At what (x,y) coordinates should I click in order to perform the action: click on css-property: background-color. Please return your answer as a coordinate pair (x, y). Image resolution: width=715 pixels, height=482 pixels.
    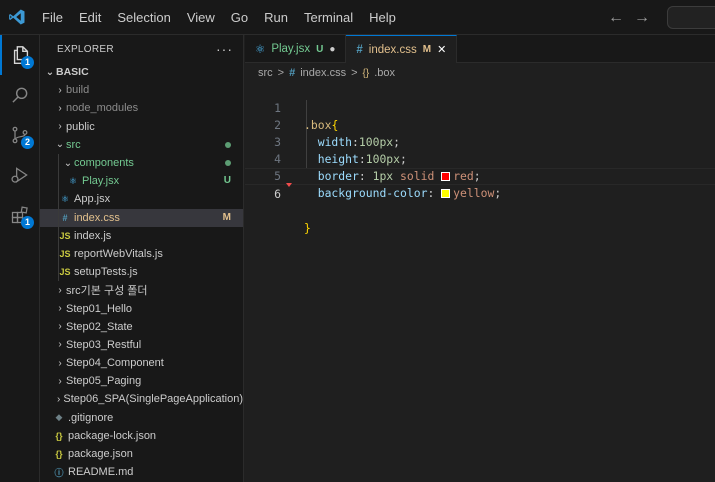
    Looking at the image, I should click on (372, 193).